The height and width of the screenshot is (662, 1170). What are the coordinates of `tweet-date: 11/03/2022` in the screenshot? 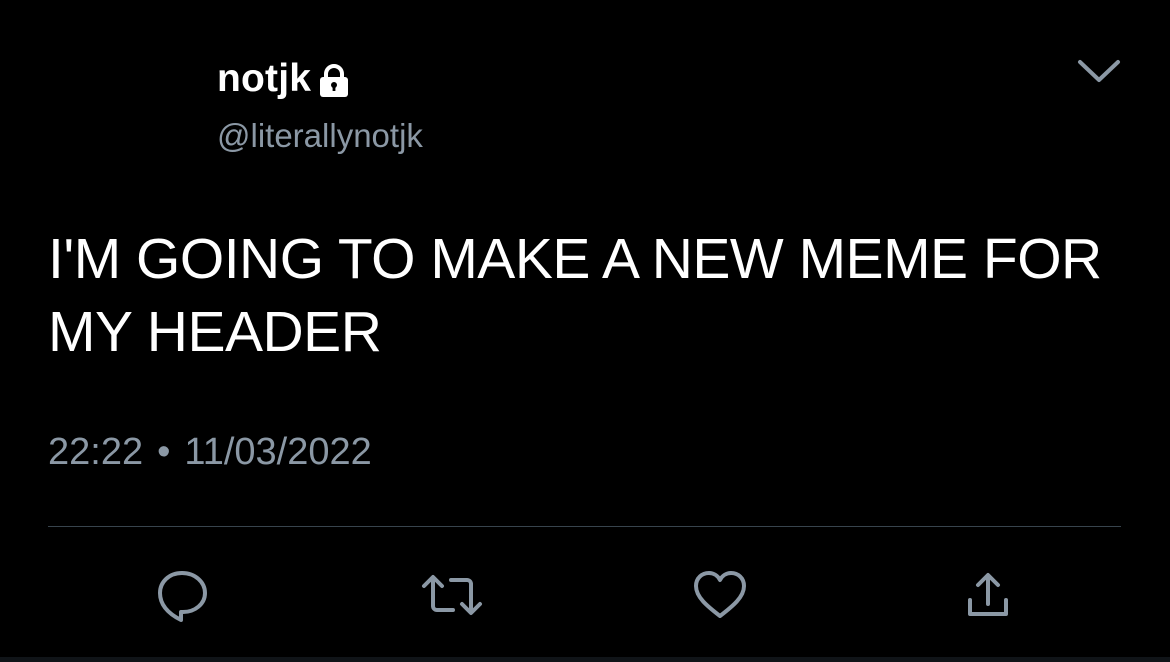 It's located at (278, 452).